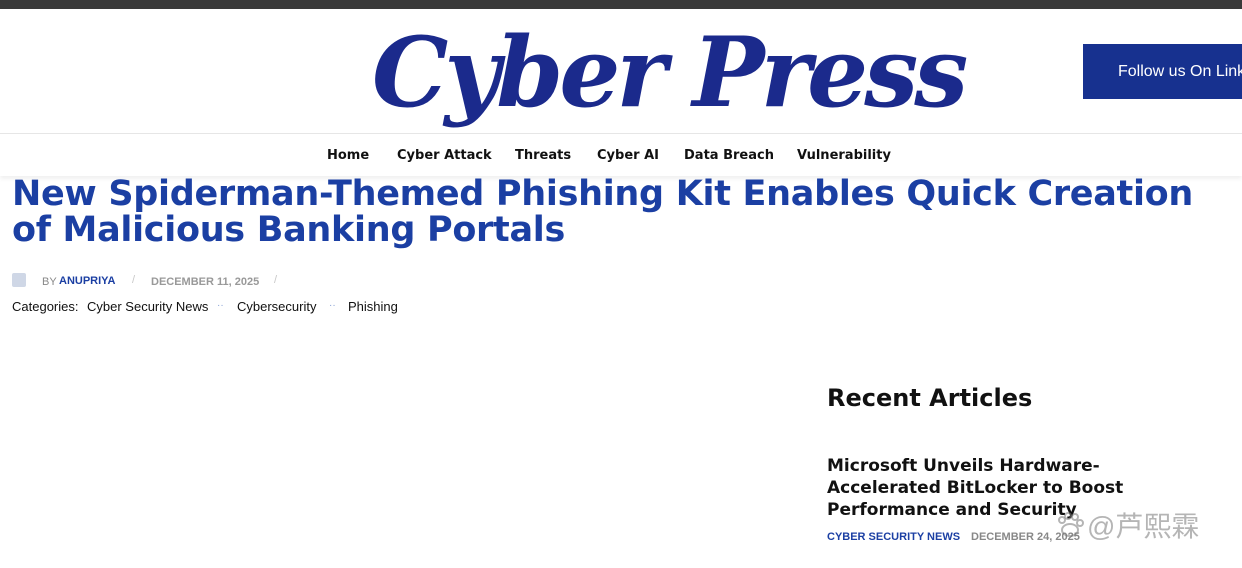  What do you see at coordinates (729, 155) in the screenshot?
I see `nav-data-breach: Data Breach` at bounding box center [729, 155].